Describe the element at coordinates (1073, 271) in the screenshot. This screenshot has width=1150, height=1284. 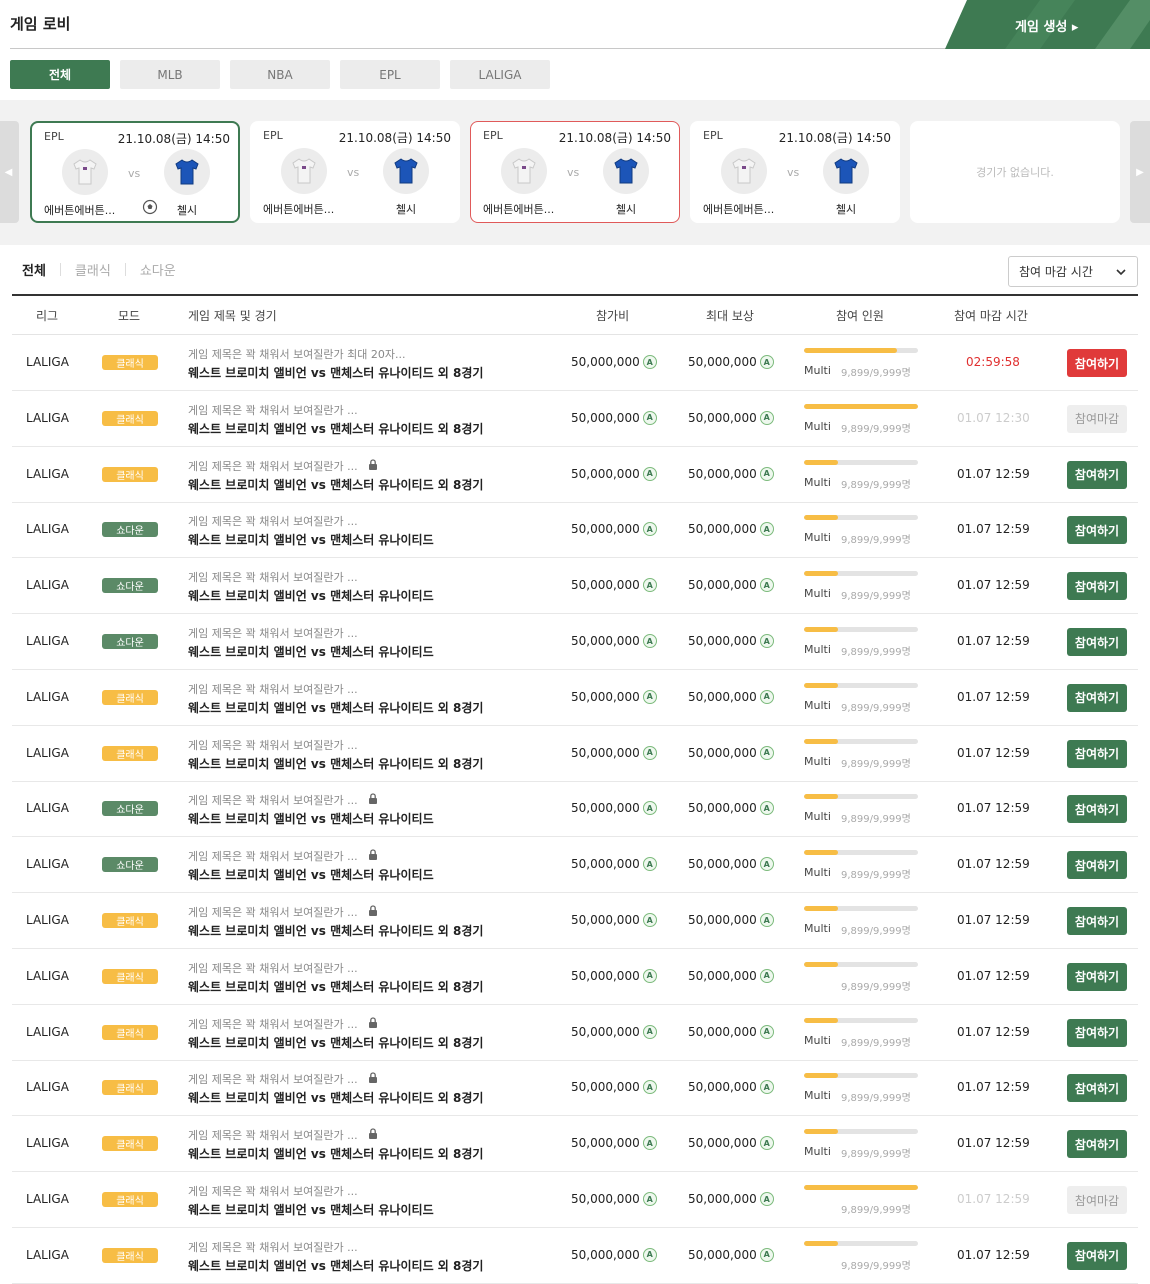
I see `sort-dropdown: 참여 마감 시간` at that location.